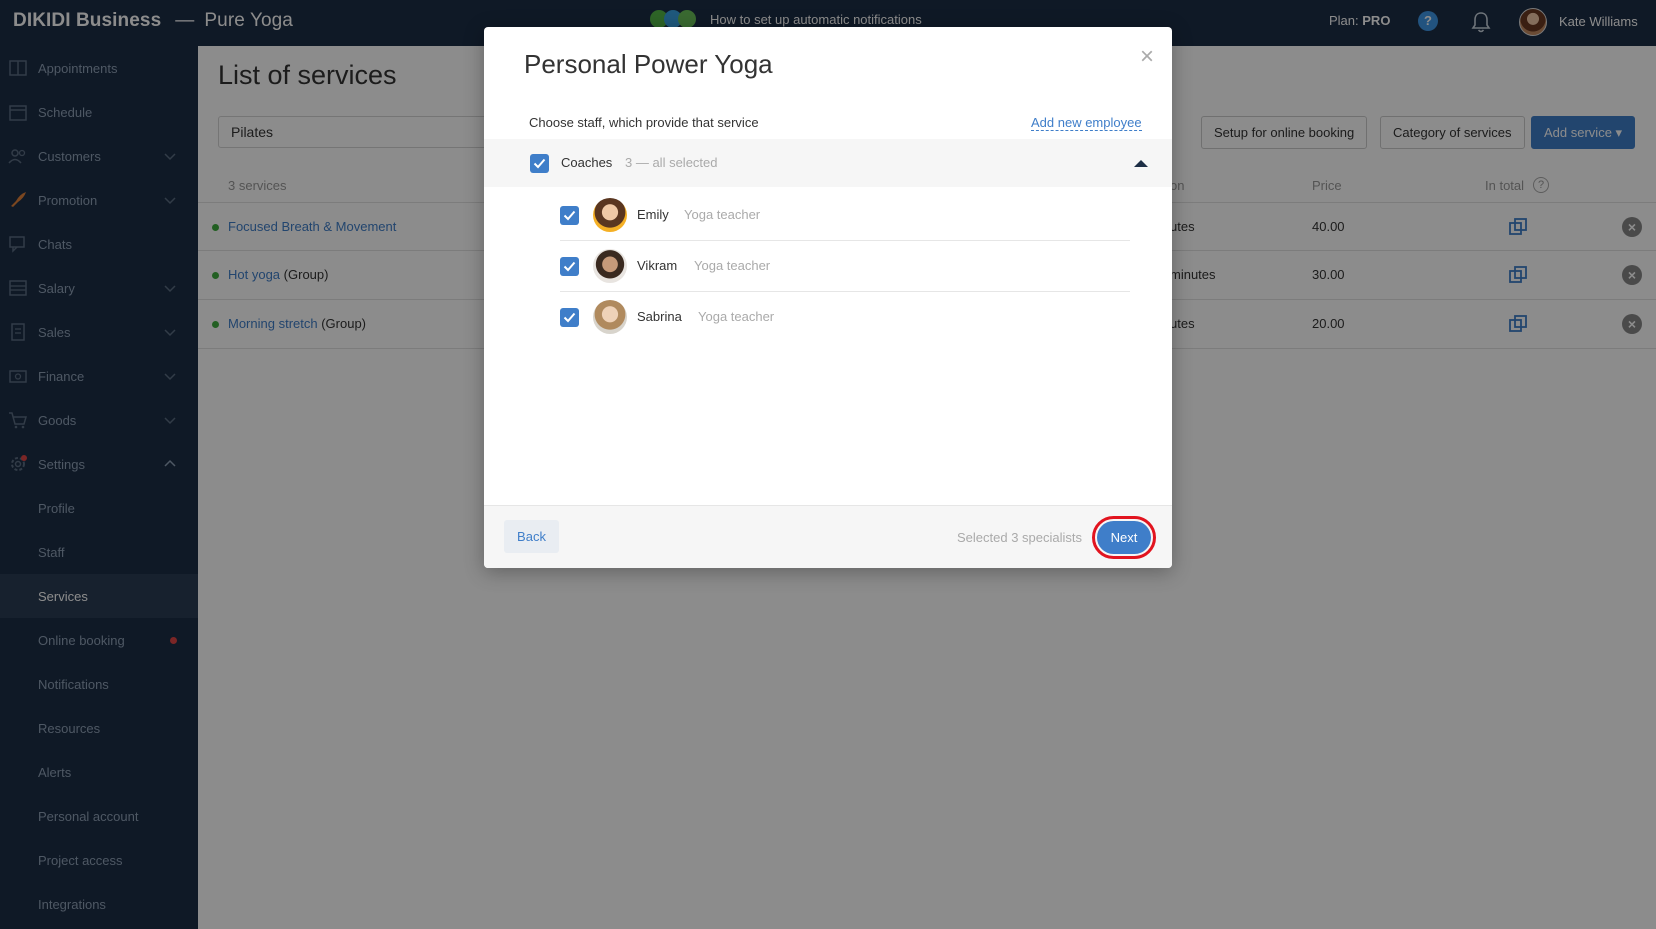  What do you see at coordinates (653, 214) in the screenshot?
I see `employee-name: Emily` at bounding box center [653, 214].